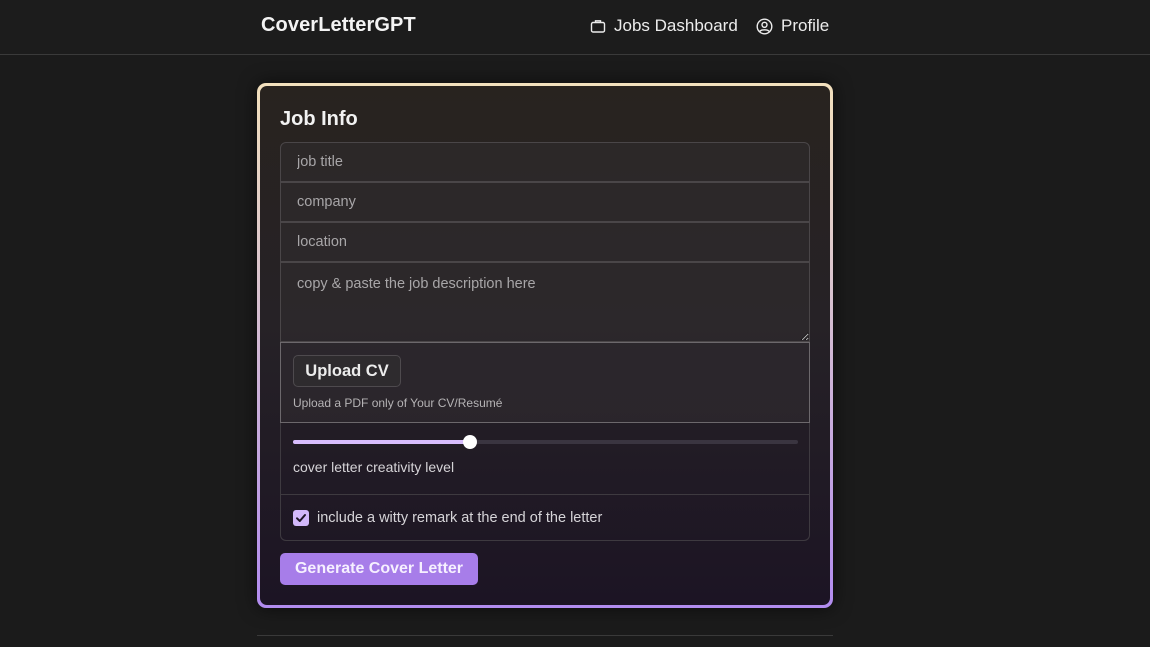  I want to click on slider-thumb, so click(469, 442).